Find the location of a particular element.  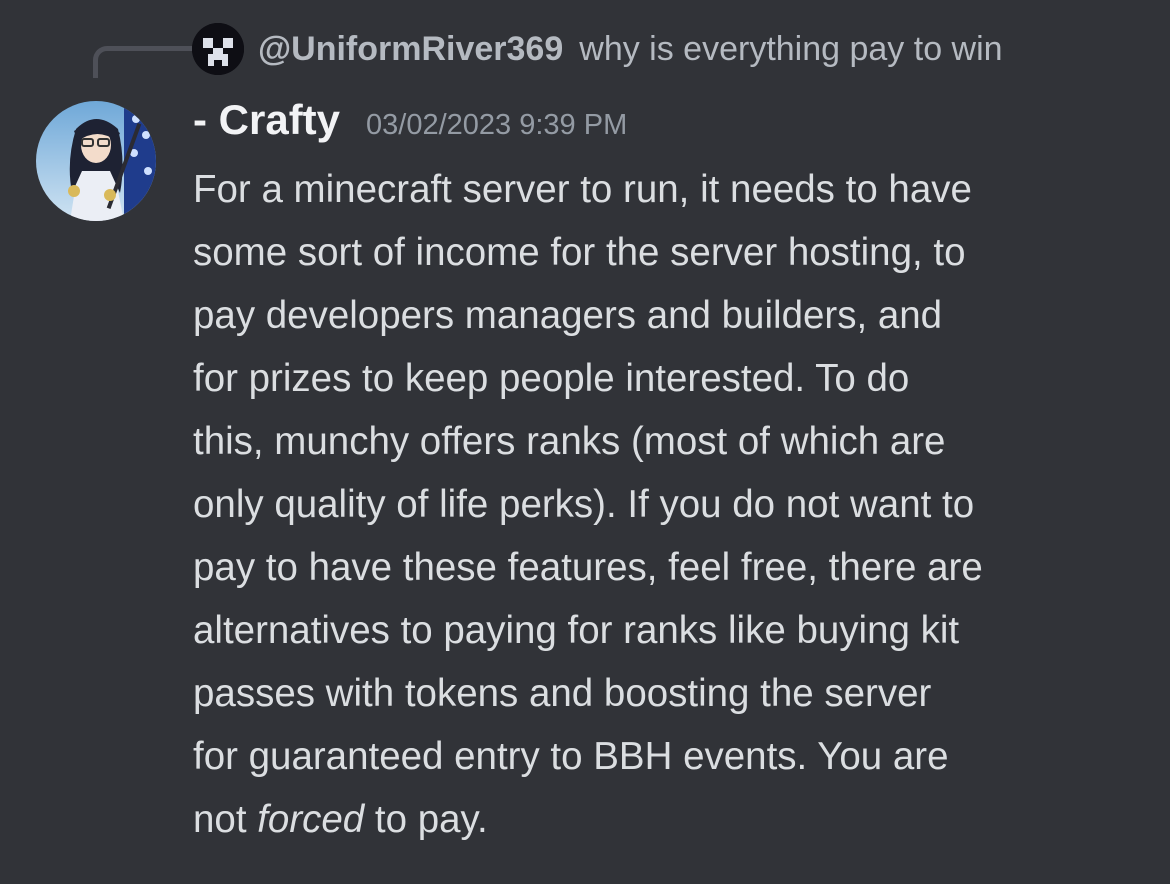

reply-preview-text: why is everything pay to win is located at coordinates (790, 49).